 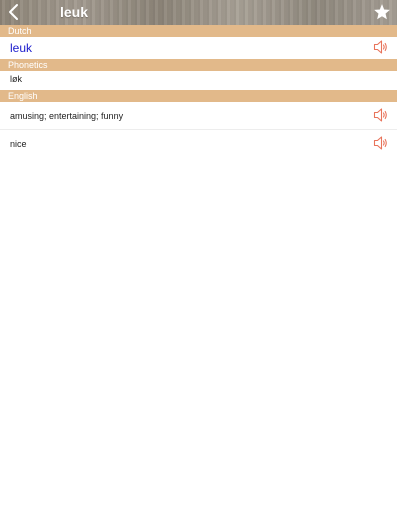 I want to click on favorite-button, so click(x=382, y=12).